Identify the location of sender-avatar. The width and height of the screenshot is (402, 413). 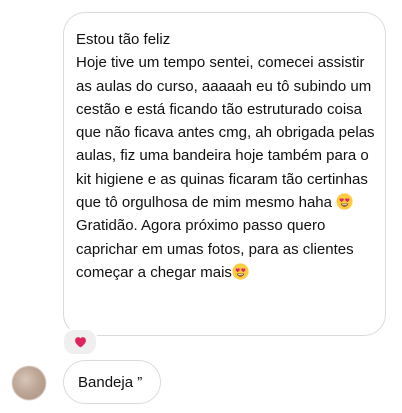
(29, 383).